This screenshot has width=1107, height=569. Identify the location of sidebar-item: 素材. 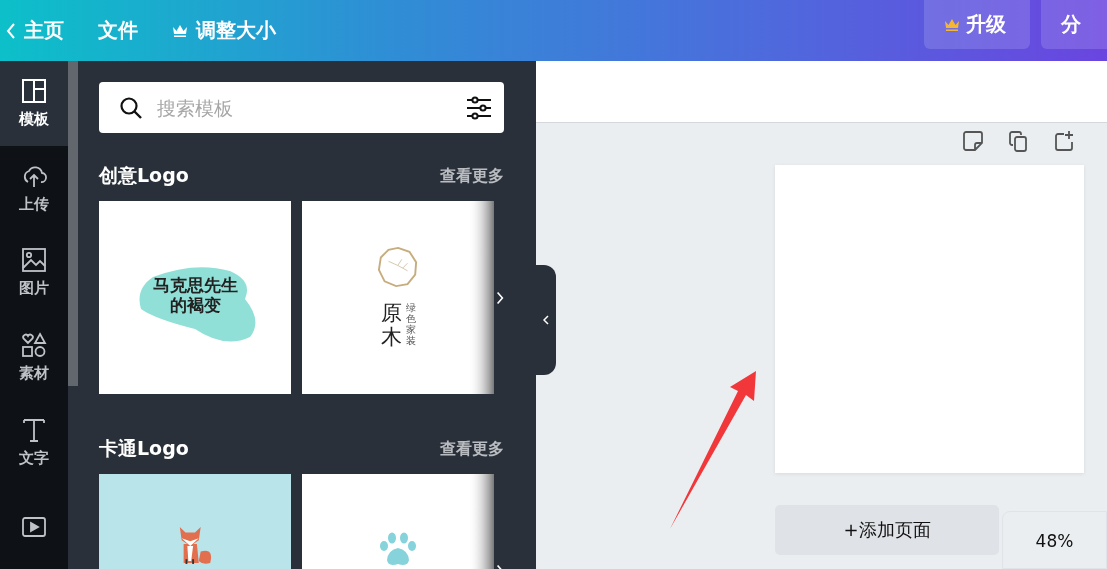
(34, 357).